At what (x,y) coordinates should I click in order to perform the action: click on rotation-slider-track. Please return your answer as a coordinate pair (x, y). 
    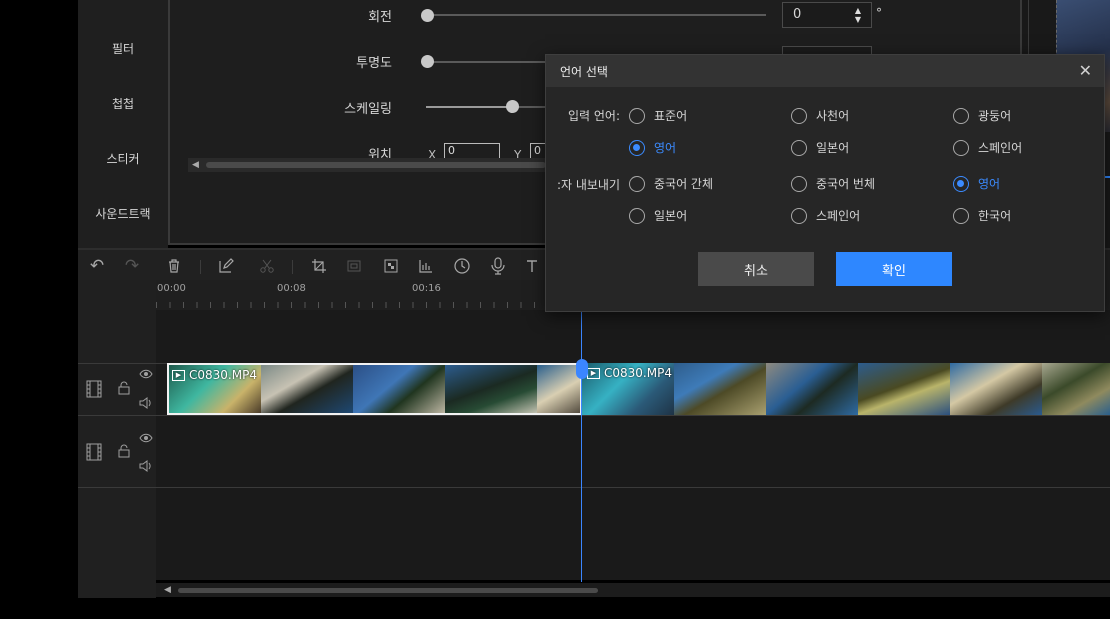
    Looking at the image, I should click on (596, 15).